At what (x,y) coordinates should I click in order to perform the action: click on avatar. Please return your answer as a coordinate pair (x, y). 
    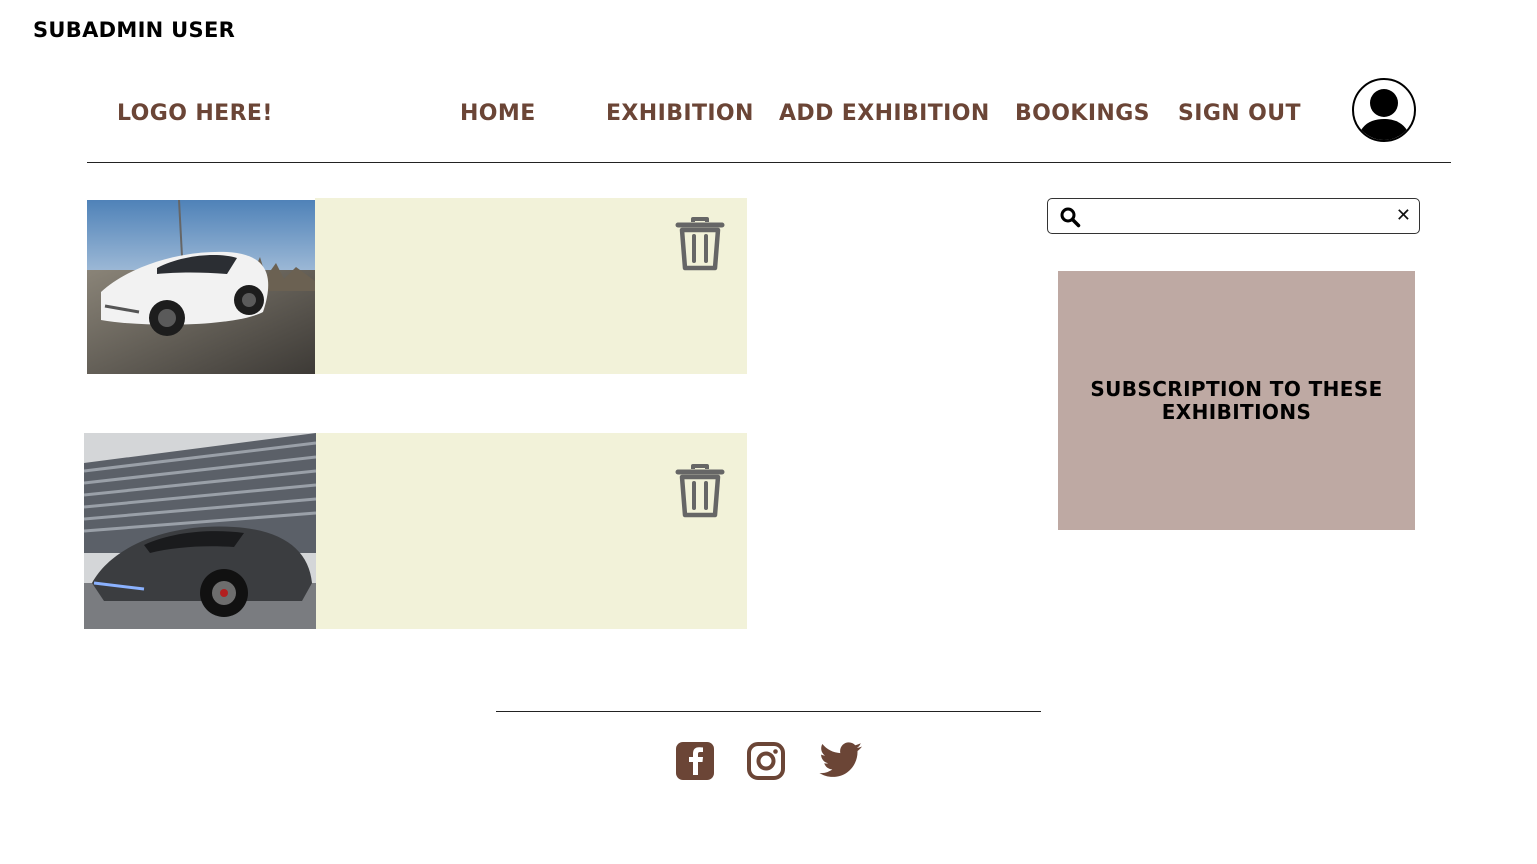
    Looking at the image, I should click on (1384, 110).